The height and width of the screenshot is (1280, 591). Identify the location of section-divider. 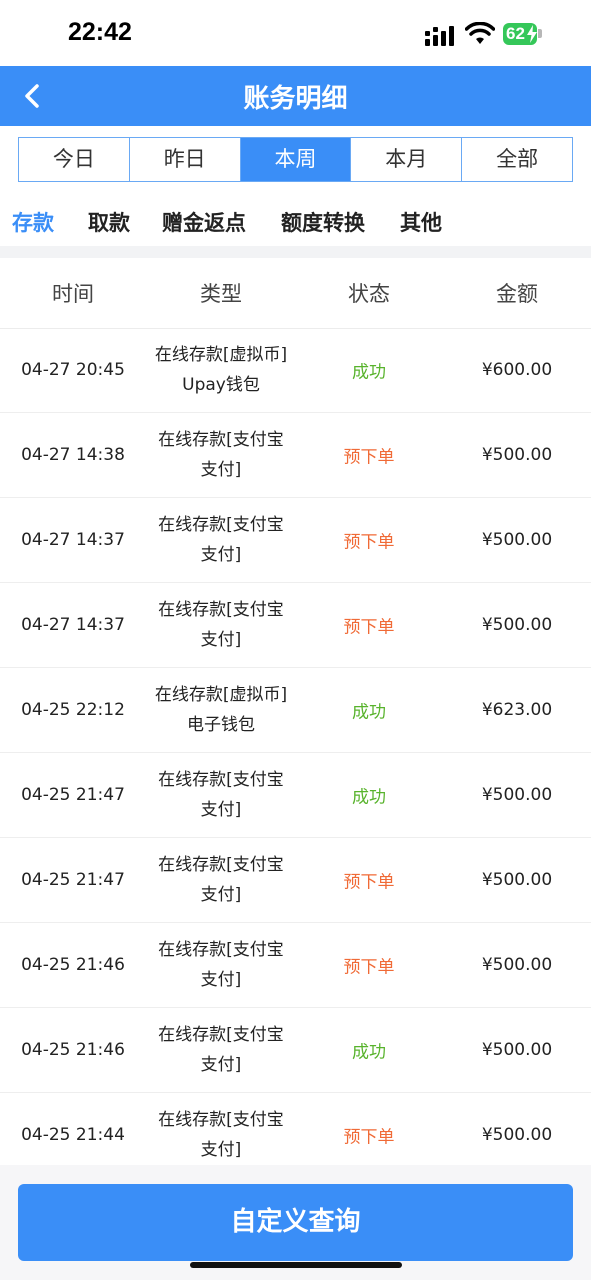
(295, 252).